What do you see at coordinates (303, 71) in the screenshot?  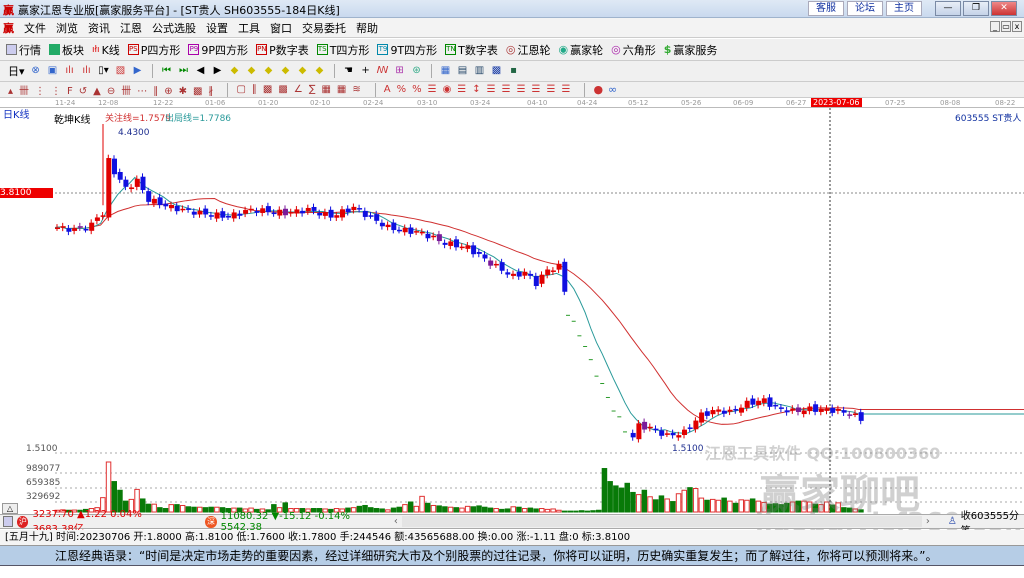 I see `move-up-icon: ◆` at bounding box center [303, 71].